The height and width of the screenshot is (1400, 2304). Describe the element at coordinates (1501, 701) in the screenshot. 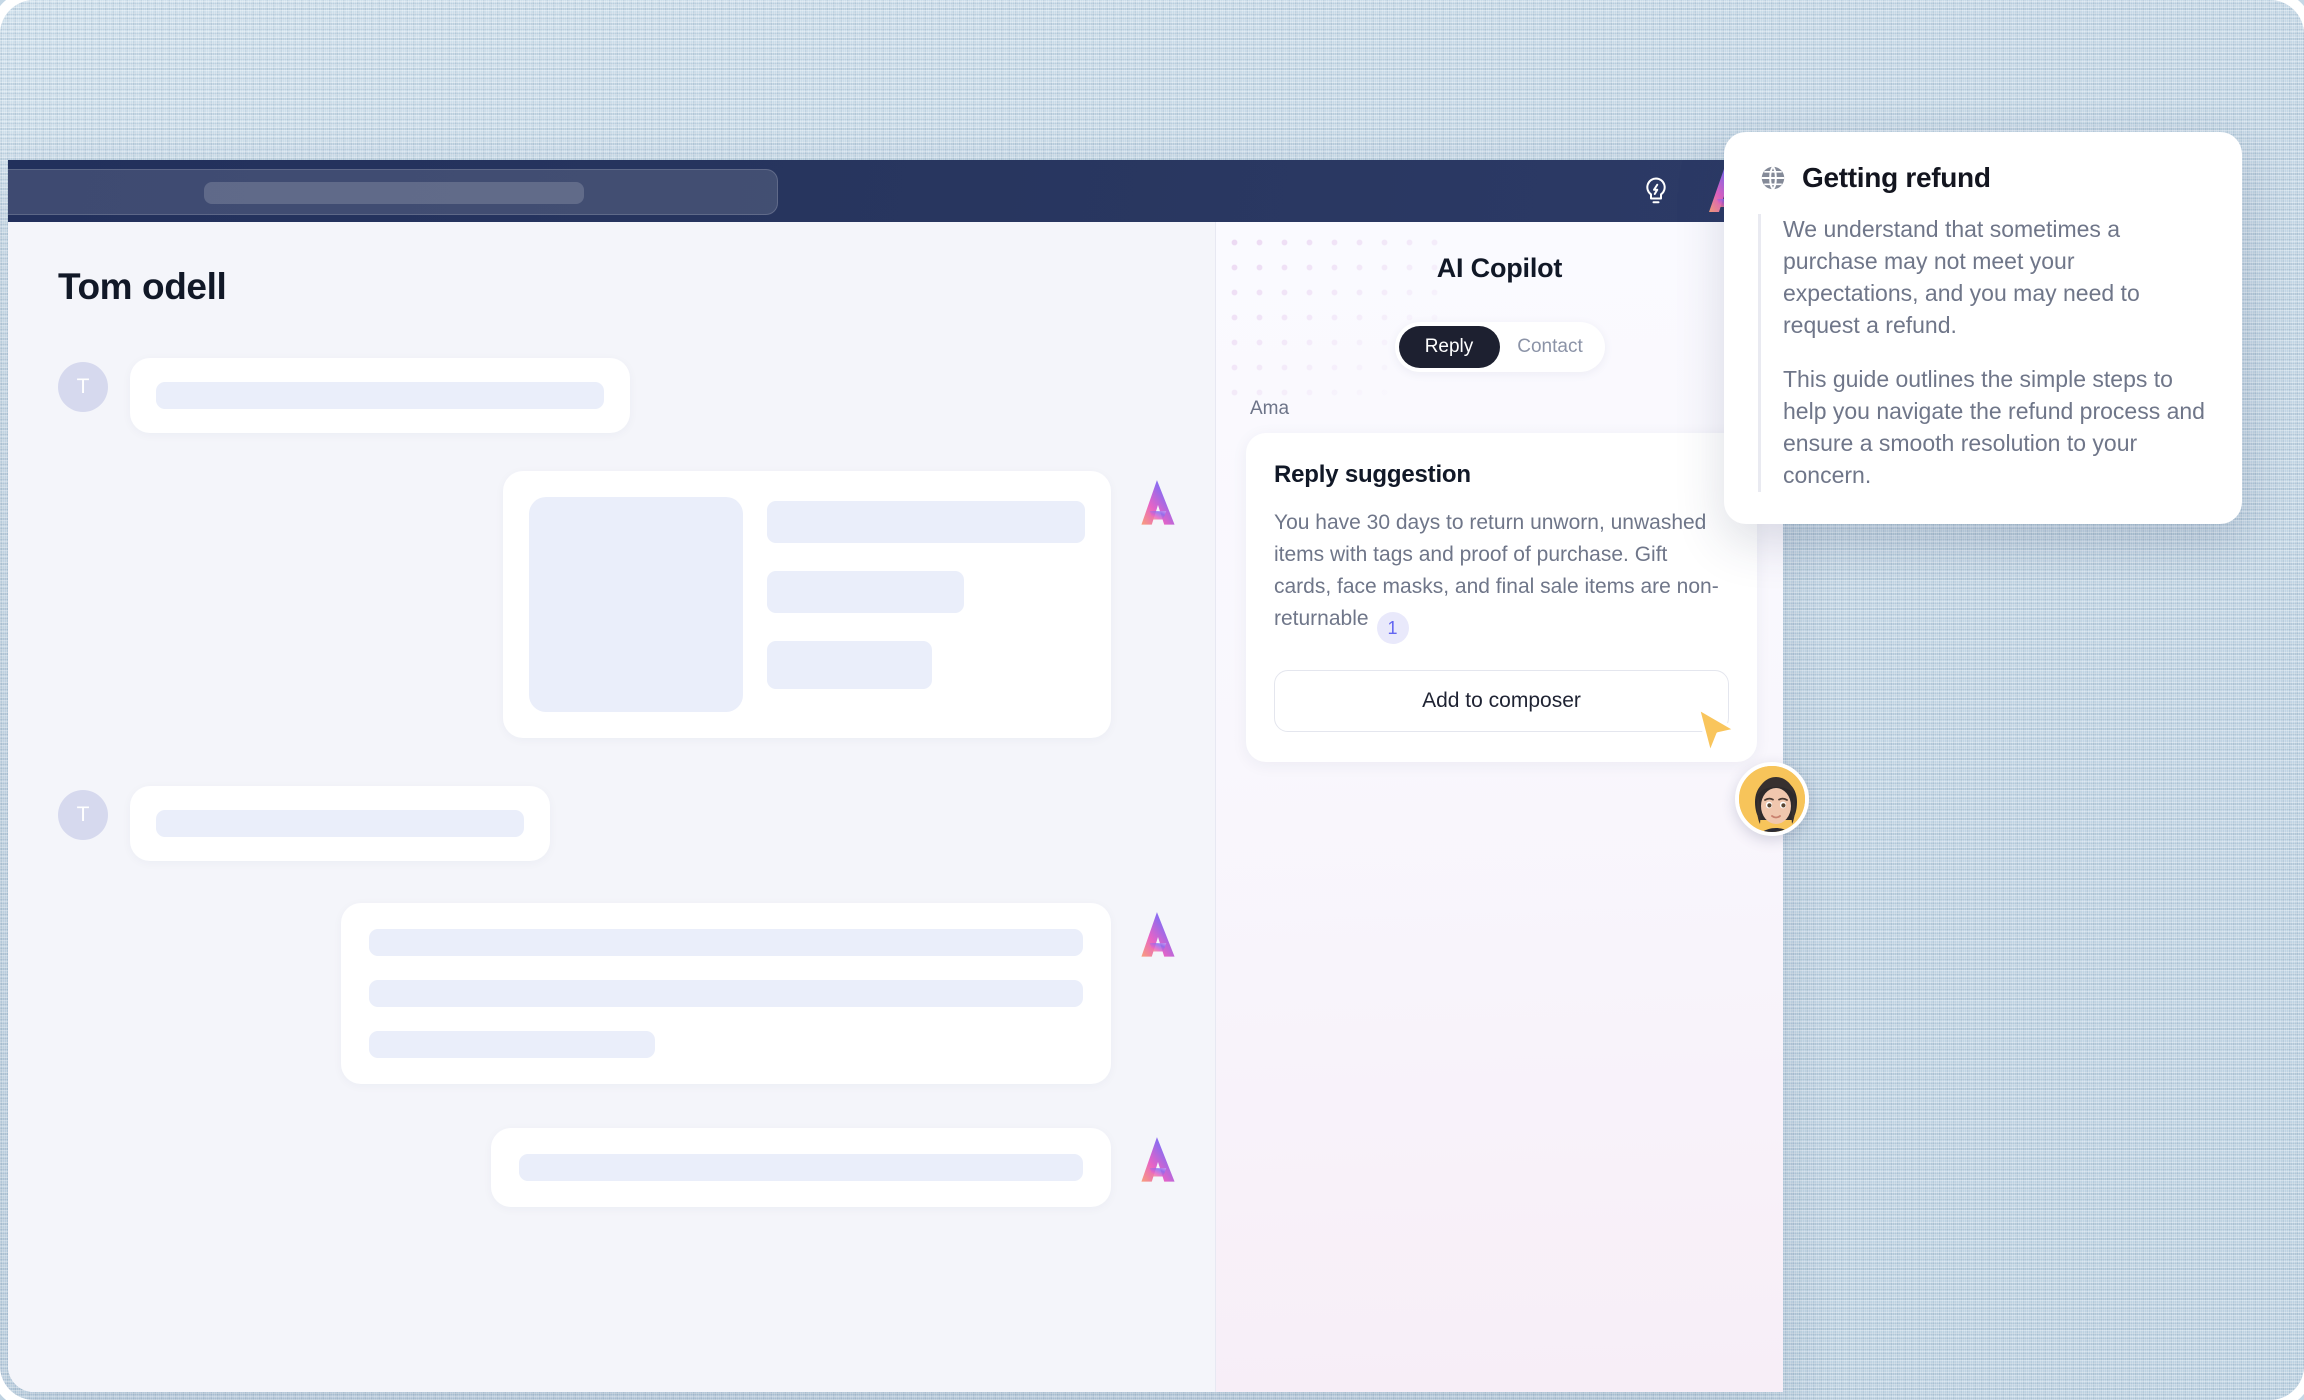

I see `add-to-composer-button: Add to composer` at that location.